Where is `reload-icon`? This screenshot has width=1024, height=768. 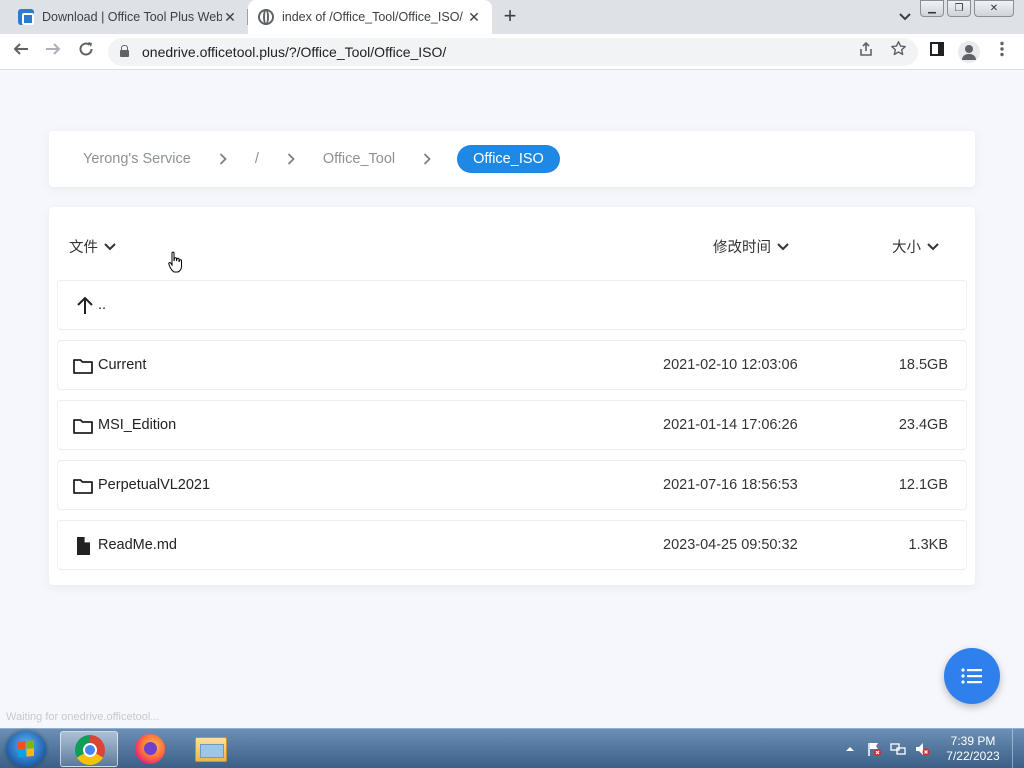
reload-icon is located at coordinates (86, 52).